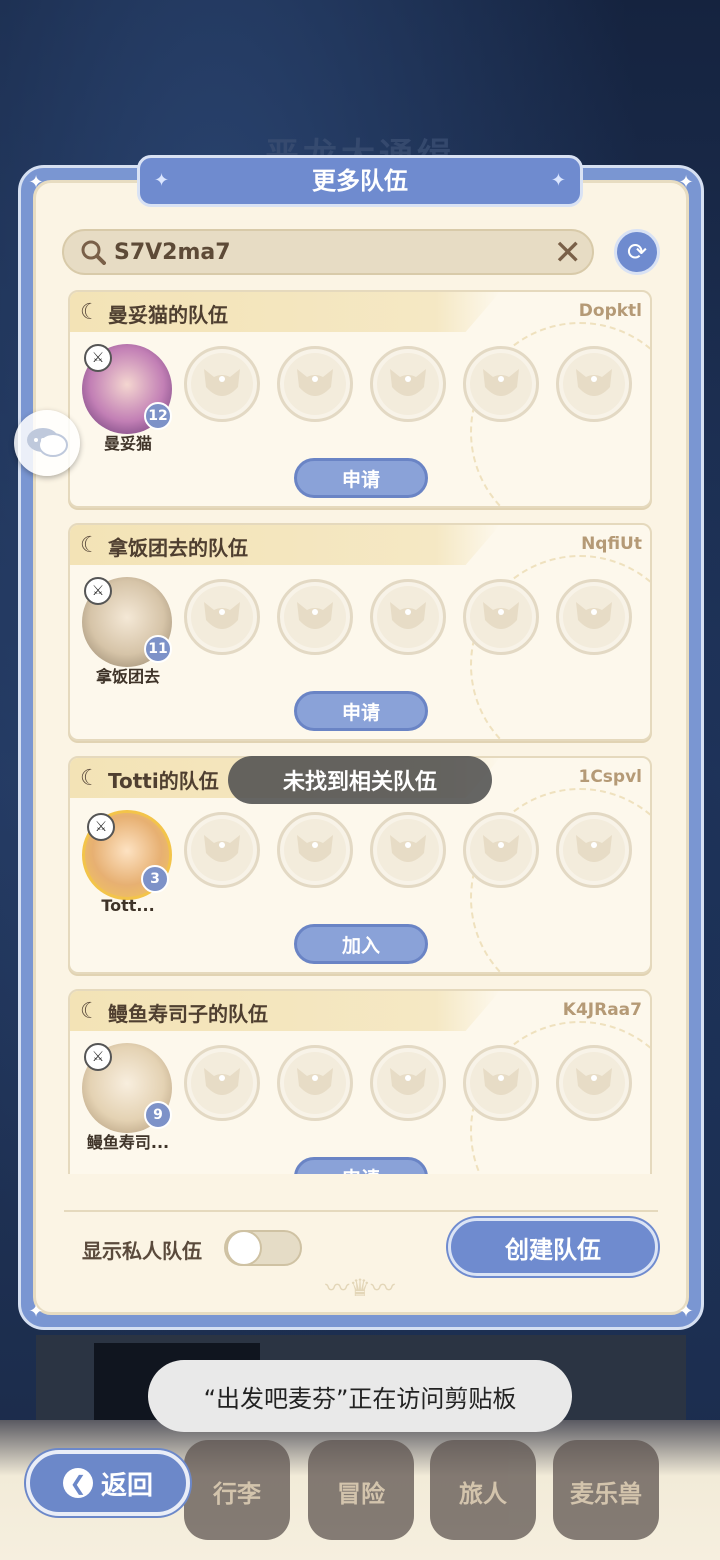 The height and width of the screenshot is (1560, 720). What do you see at coordinates (127, 622) in the screenshot?
I see `leader-avatar: ⚔ 11` at bounding box center [127, 622].